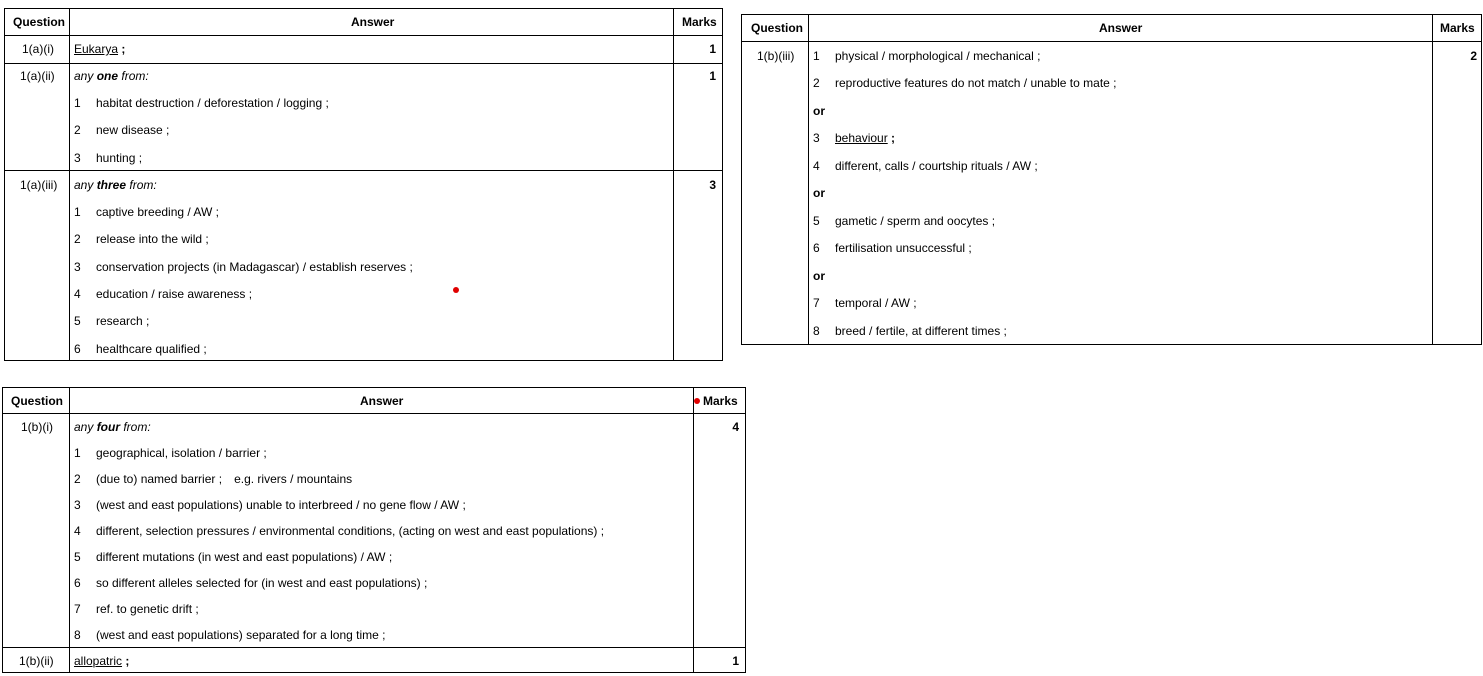 This screenshot has width=1483, height=676. Describe the element at coordinates (938, 56) in the screenshot. I see `item-text: physical / morphological / mechanical ;` at that location.